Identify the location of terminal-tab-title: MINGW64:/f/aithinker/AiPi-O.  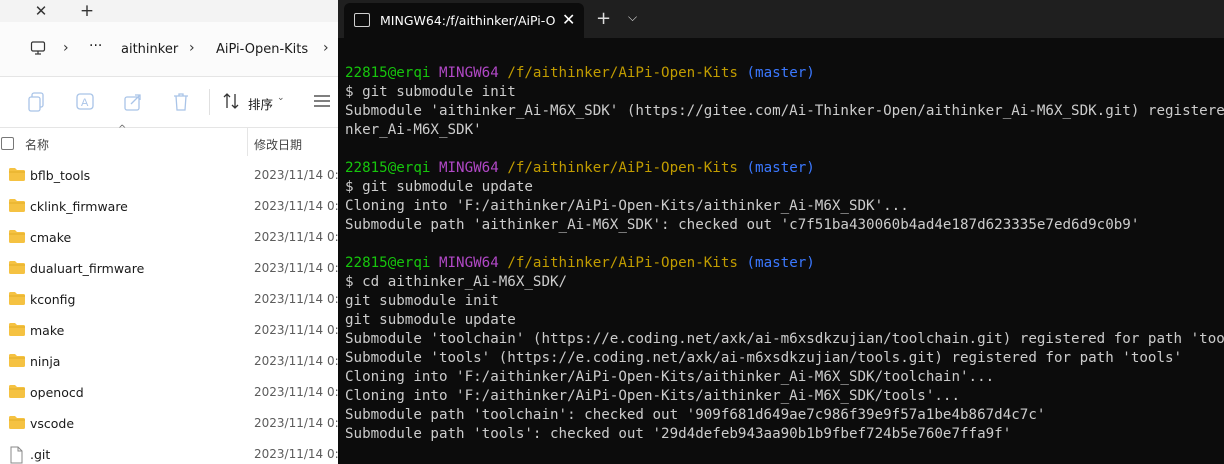
(468, 20).